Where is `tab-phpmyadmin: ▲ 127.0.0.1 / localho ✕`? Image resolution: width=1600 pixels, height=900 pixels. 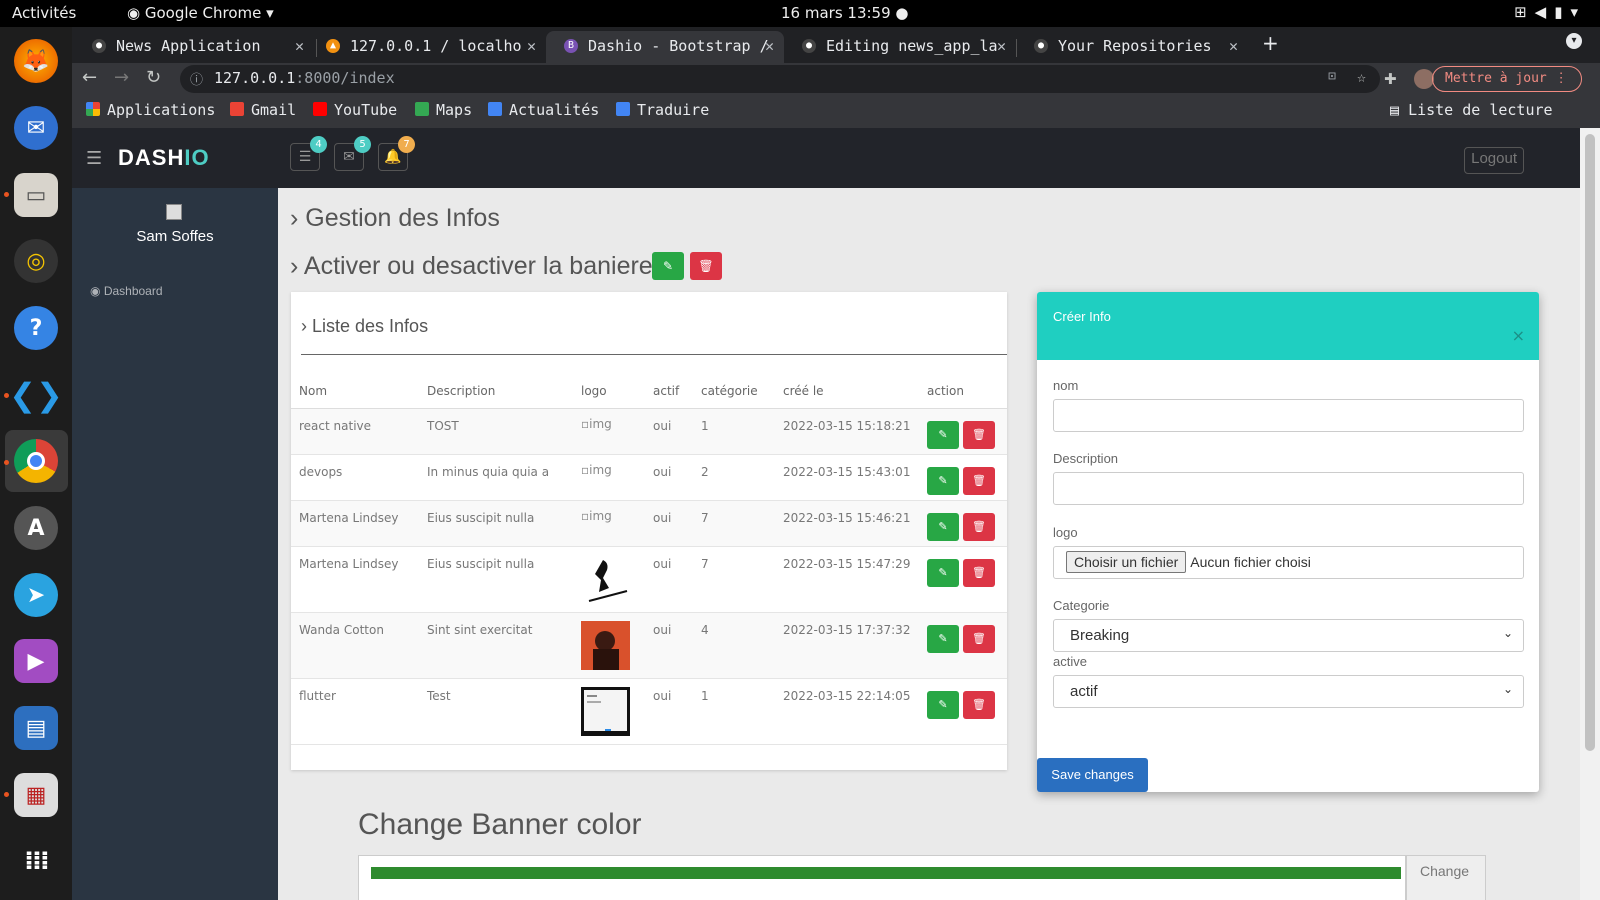 tab-phpmyadmin: ▲ 127.0.0.1 / localho ✕ is located at coordinates (427, 47).